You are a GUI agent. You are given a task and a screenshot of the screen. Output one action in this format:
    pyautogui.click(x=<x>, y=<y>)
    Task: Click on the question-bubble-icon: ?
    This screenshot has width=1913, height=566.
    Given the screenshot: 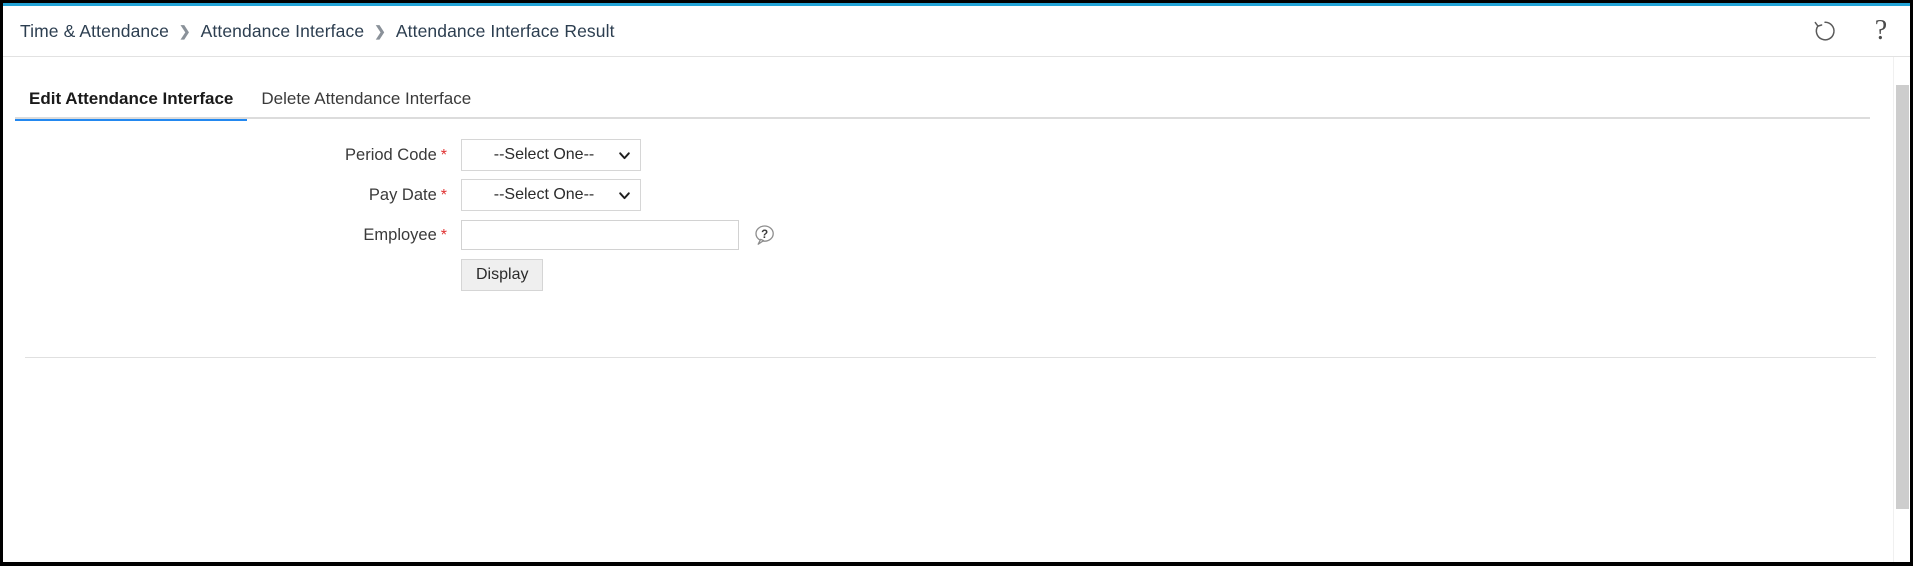 What is the action you would take?
    pyautogui.click(x=764, y=235)
    